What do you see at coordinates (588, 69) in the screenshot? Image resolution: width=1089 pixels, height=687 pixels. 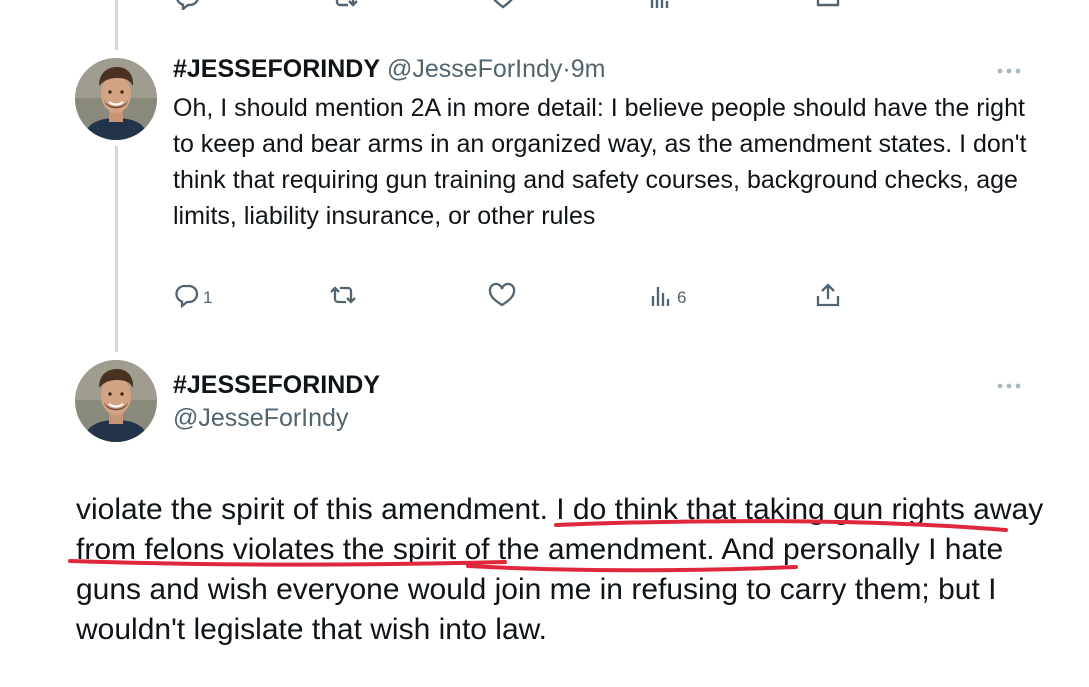 I see `timestamp: 9m` at bounding box center [588, 69].